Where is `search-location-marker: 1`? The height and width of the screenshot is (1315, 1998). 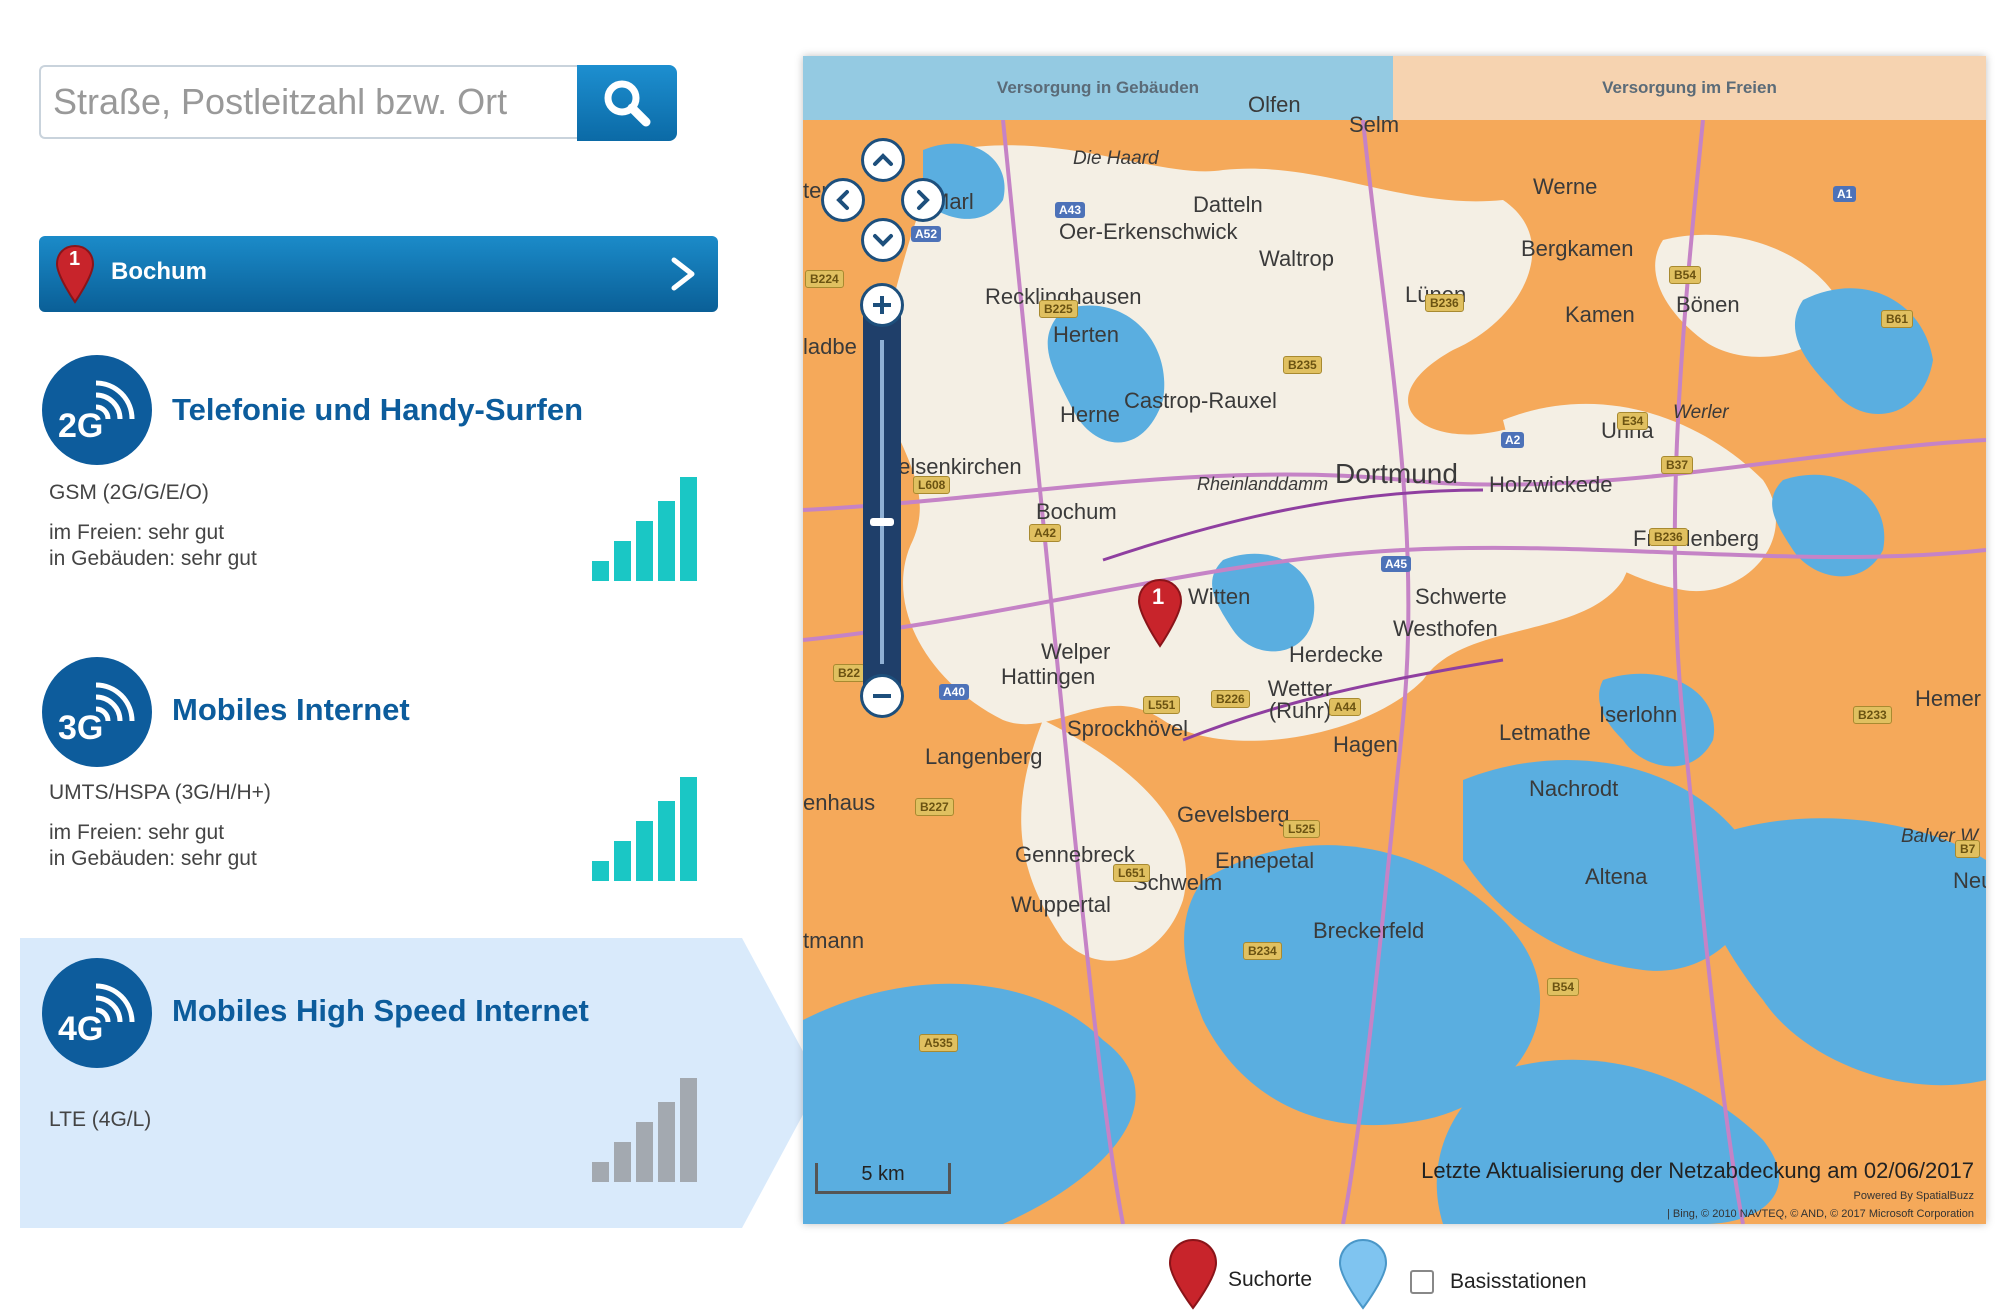 search-location-marker: 1 is located at coordinates (1160, 615).